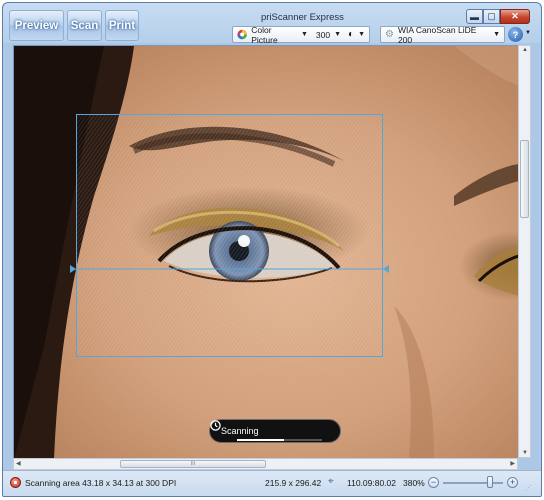 The width and height of the screenshot is (544, 500). I want to click on minimize-button: ▬, so click(474, 16).